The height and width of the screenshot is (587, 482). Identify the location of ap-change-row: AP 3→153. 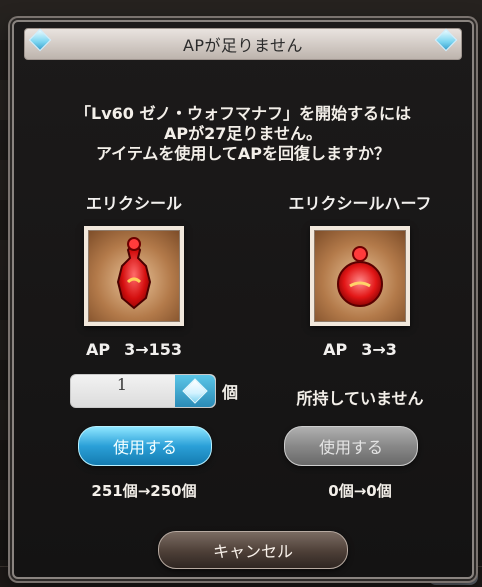
(134, 349).